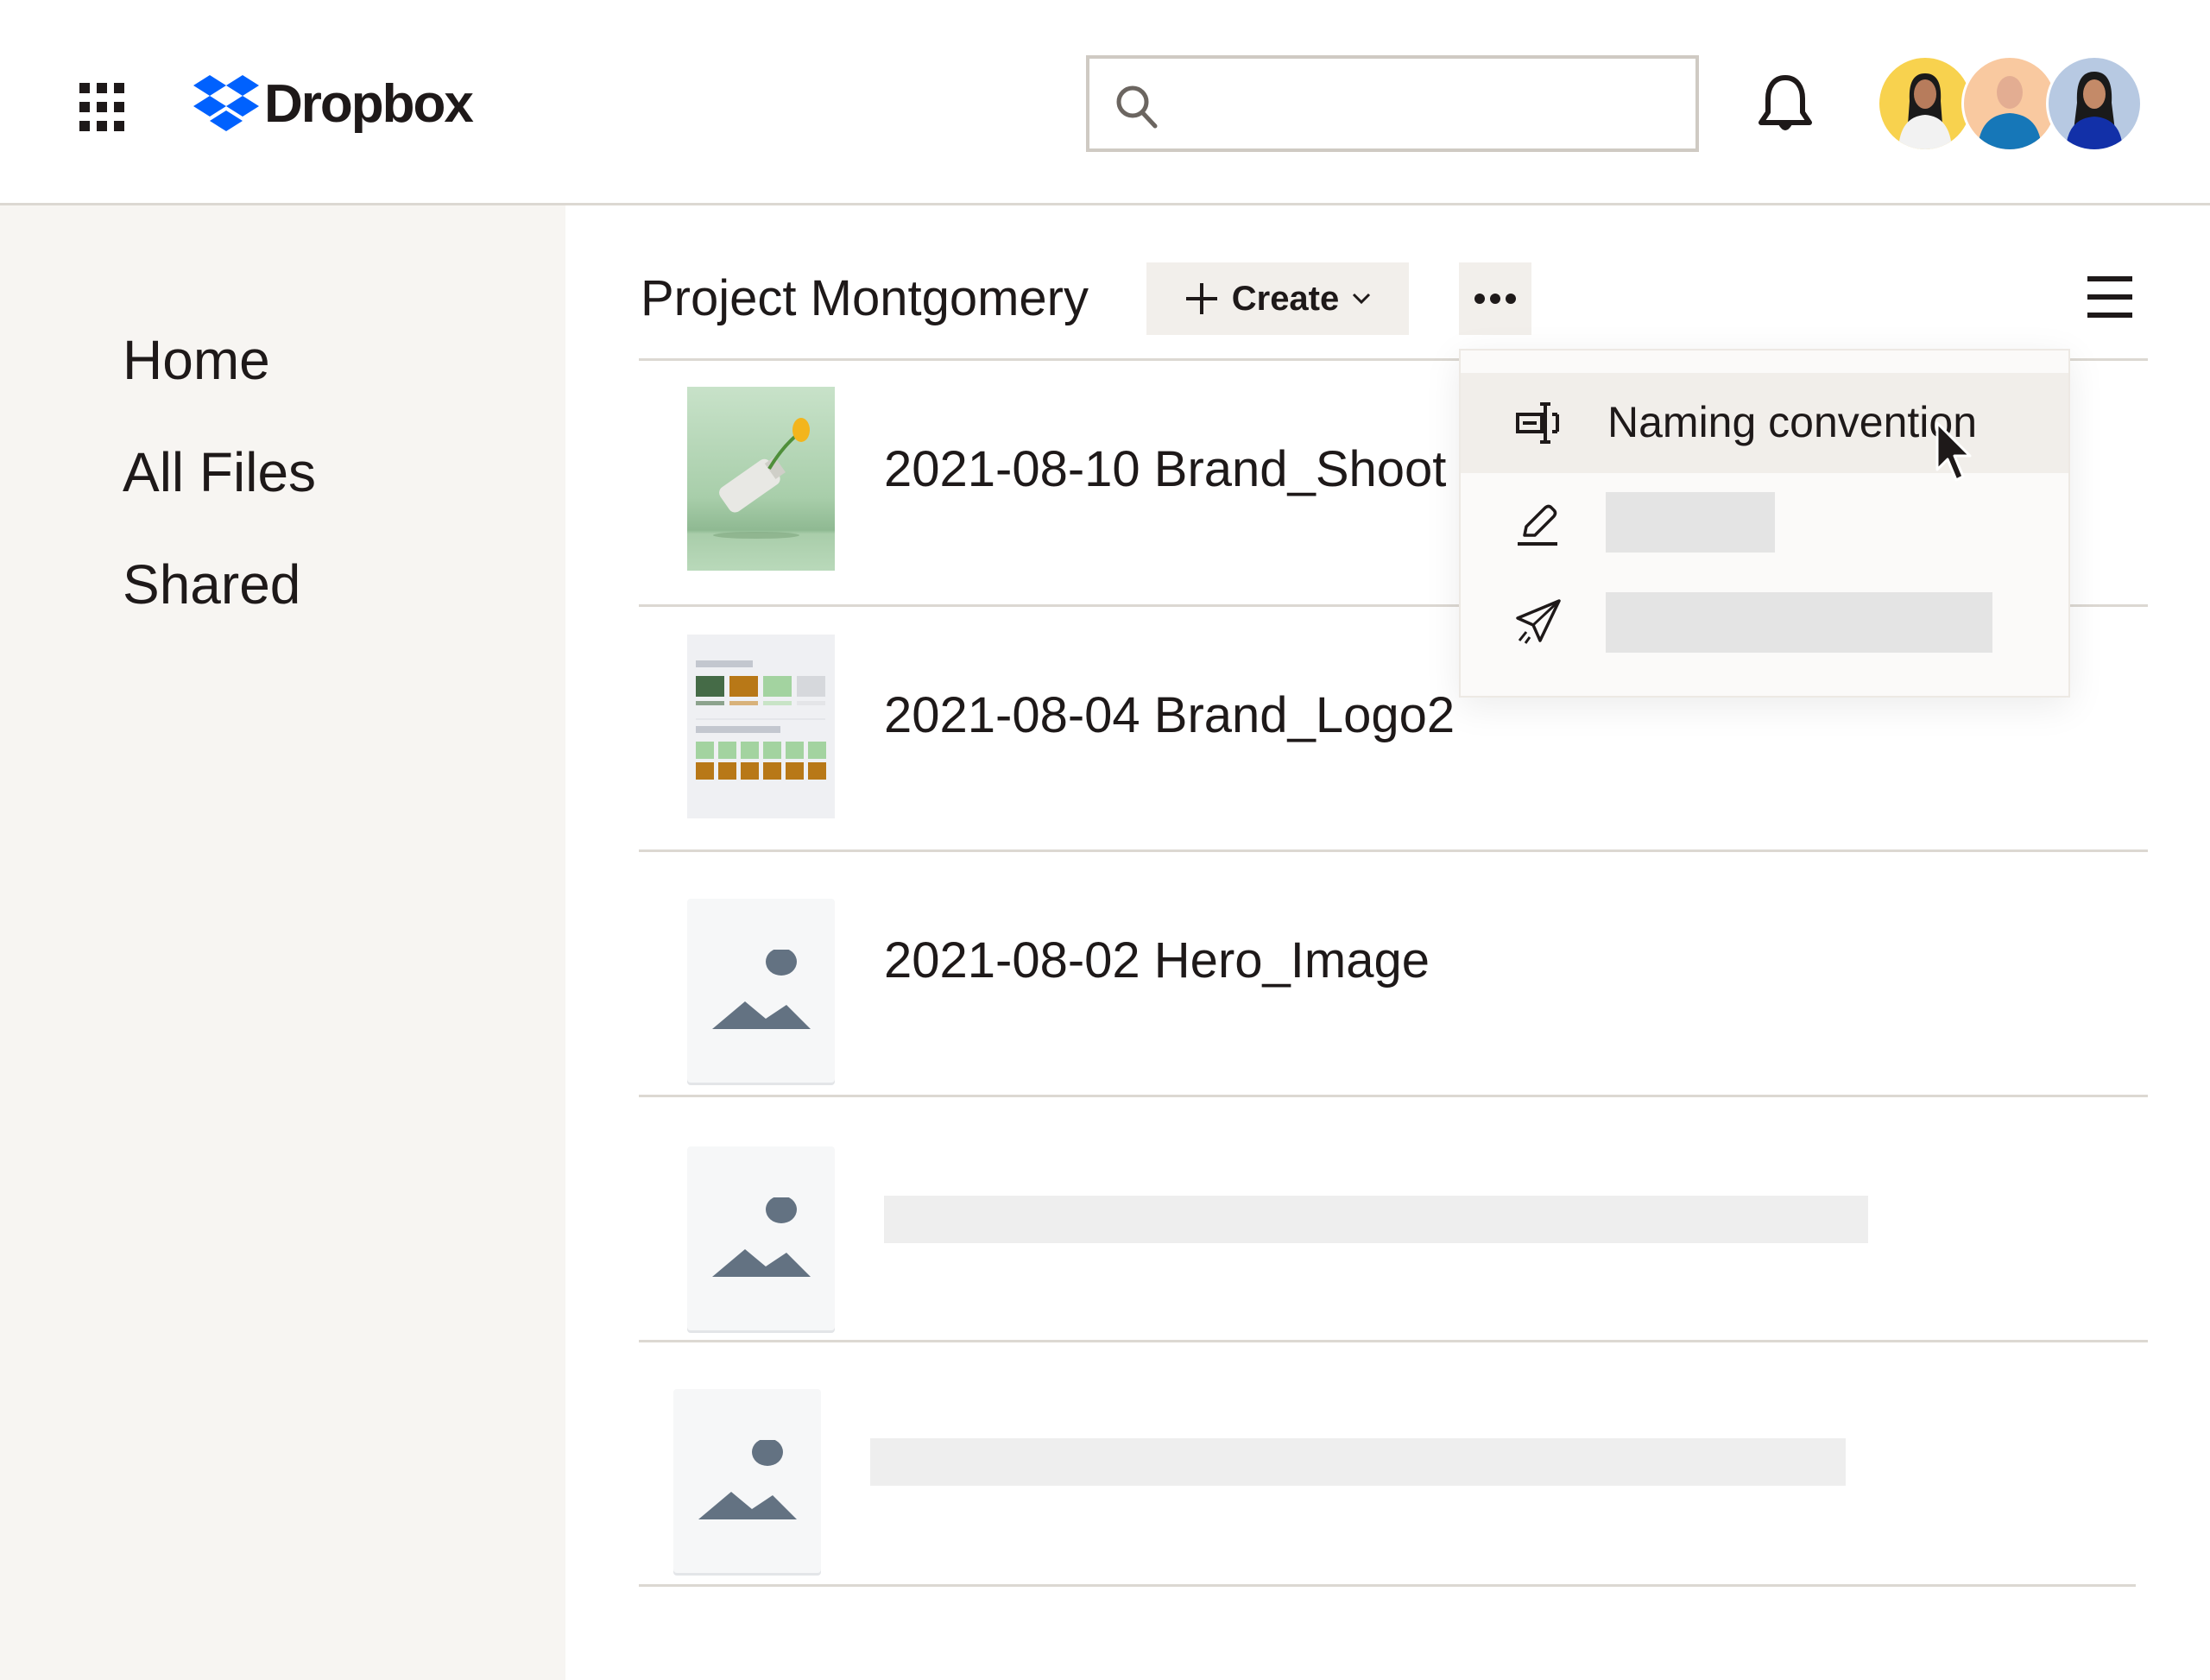 The width and height of the screenshot is (2210, 1680). I want to click on notifications-bell-icon, so click(1785, 107).